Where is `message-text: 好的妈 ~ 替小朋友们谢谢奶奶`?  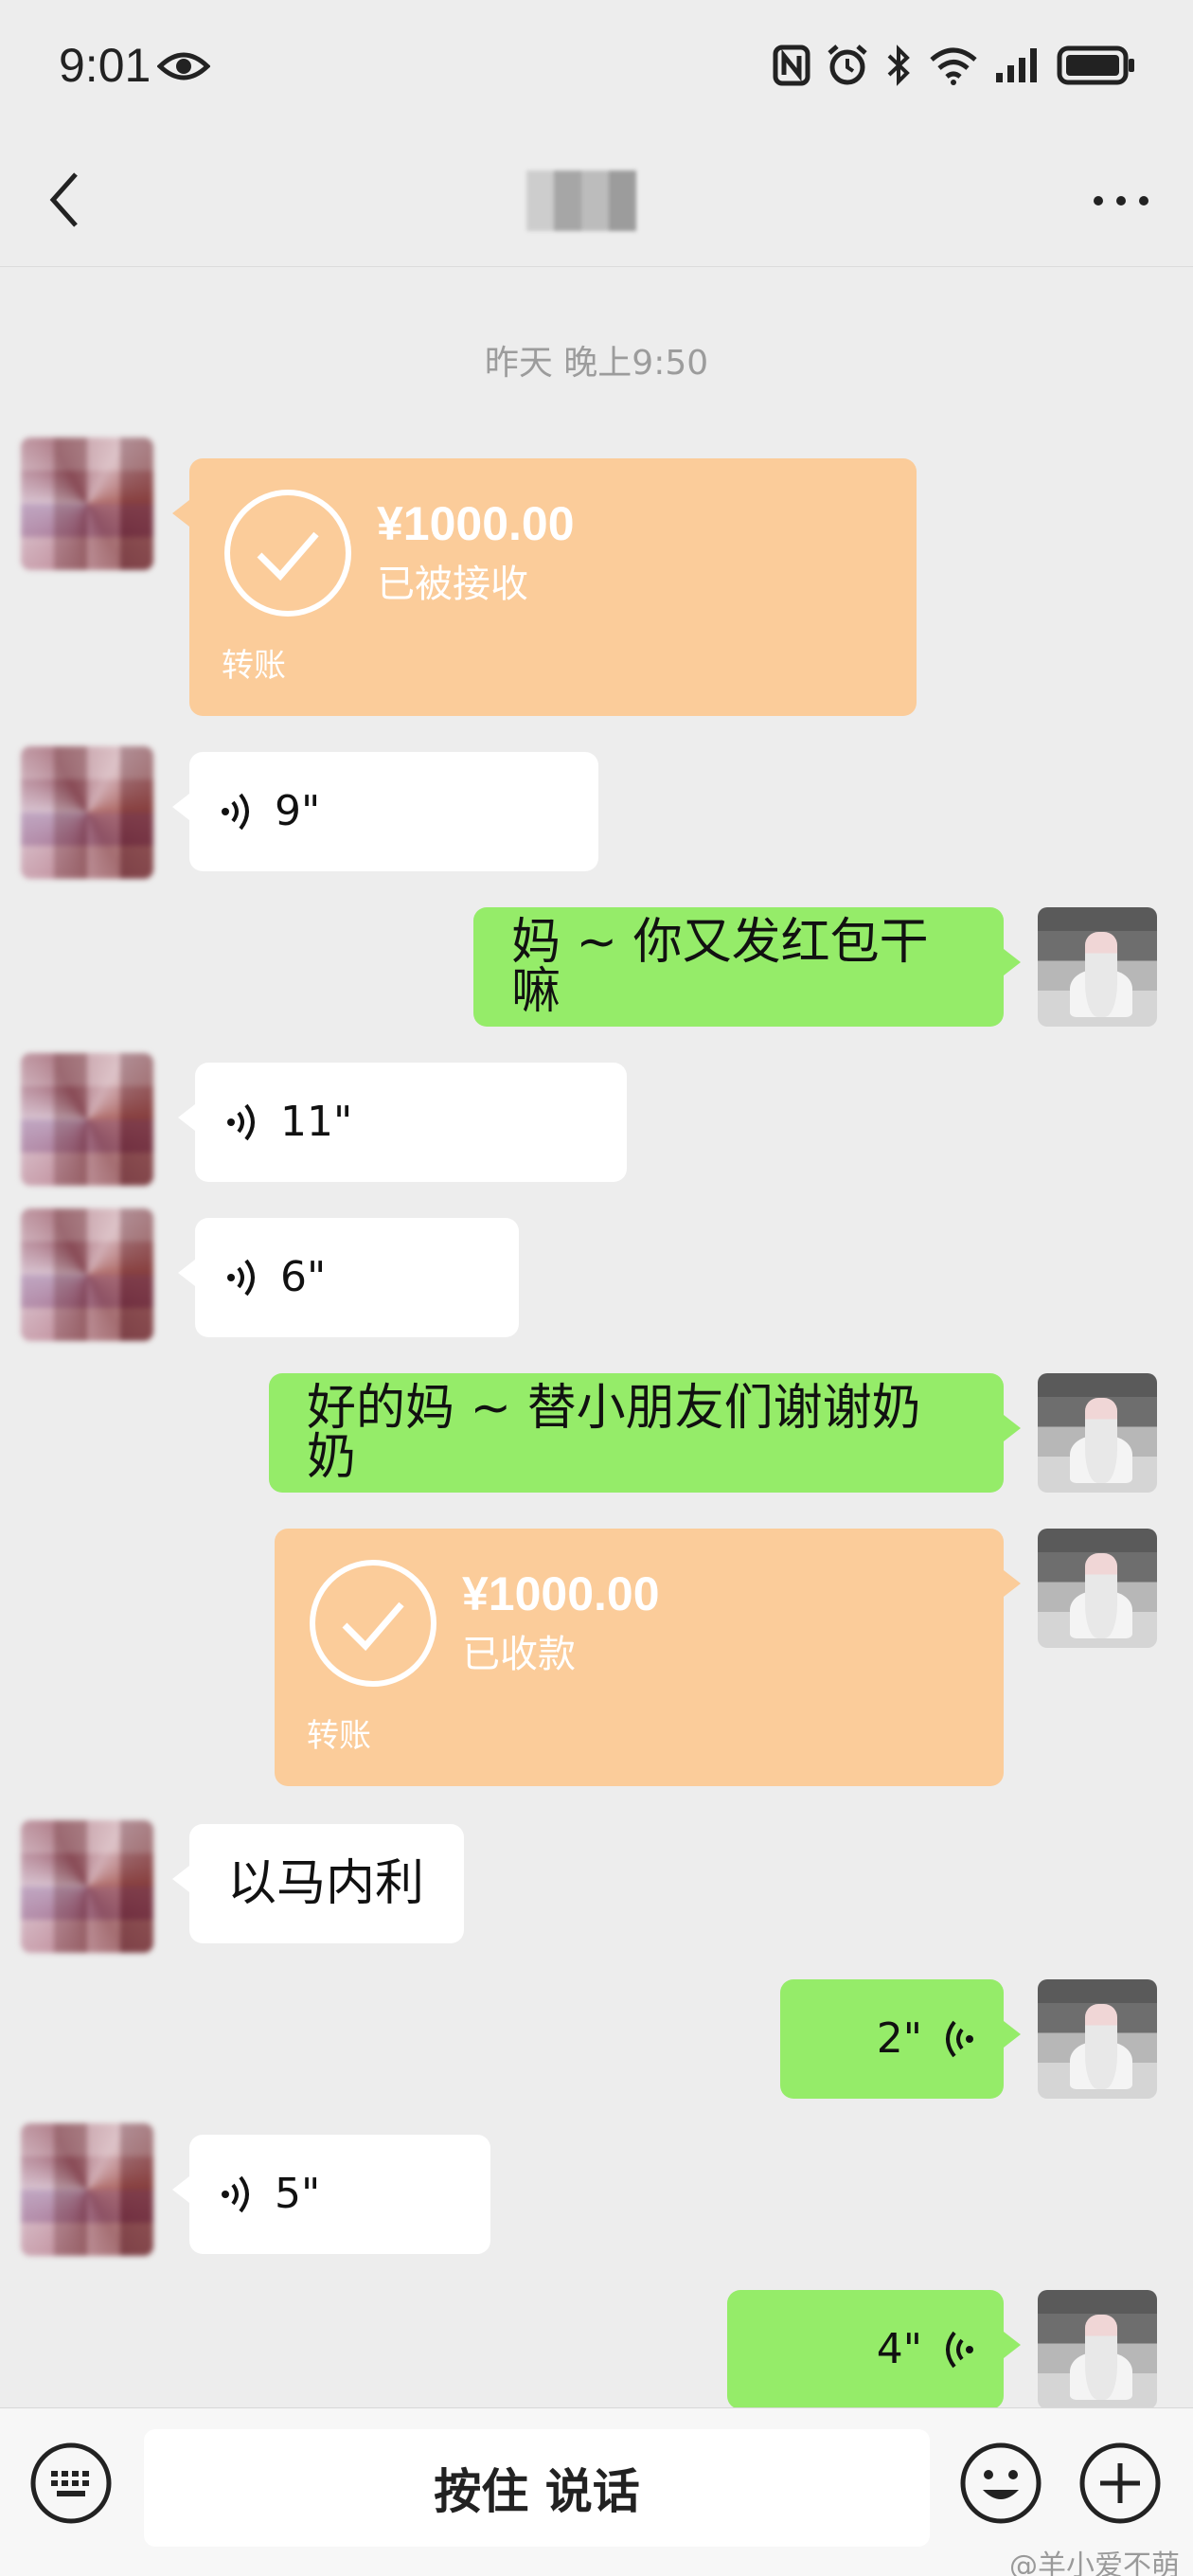 message-text: 好的妈 ~ 替小朋友们谢谢奶奶 is located at coordinates (614, 1433).